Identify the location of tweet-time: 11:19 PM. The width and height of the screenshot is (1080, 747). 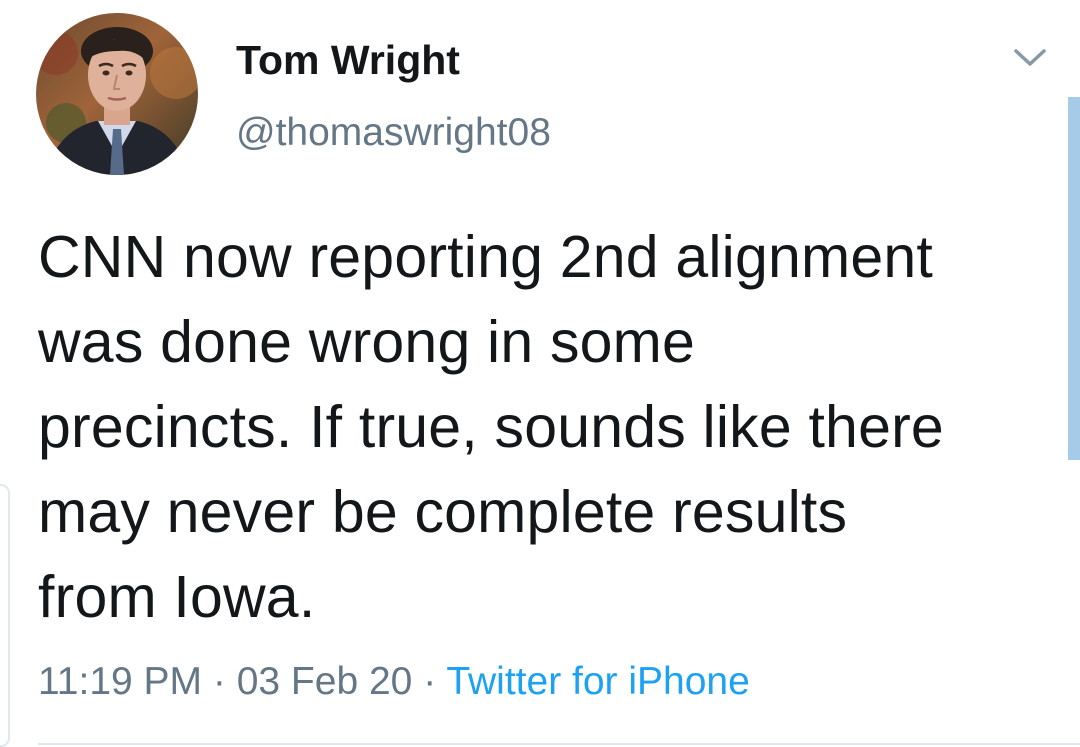
(120, 681).